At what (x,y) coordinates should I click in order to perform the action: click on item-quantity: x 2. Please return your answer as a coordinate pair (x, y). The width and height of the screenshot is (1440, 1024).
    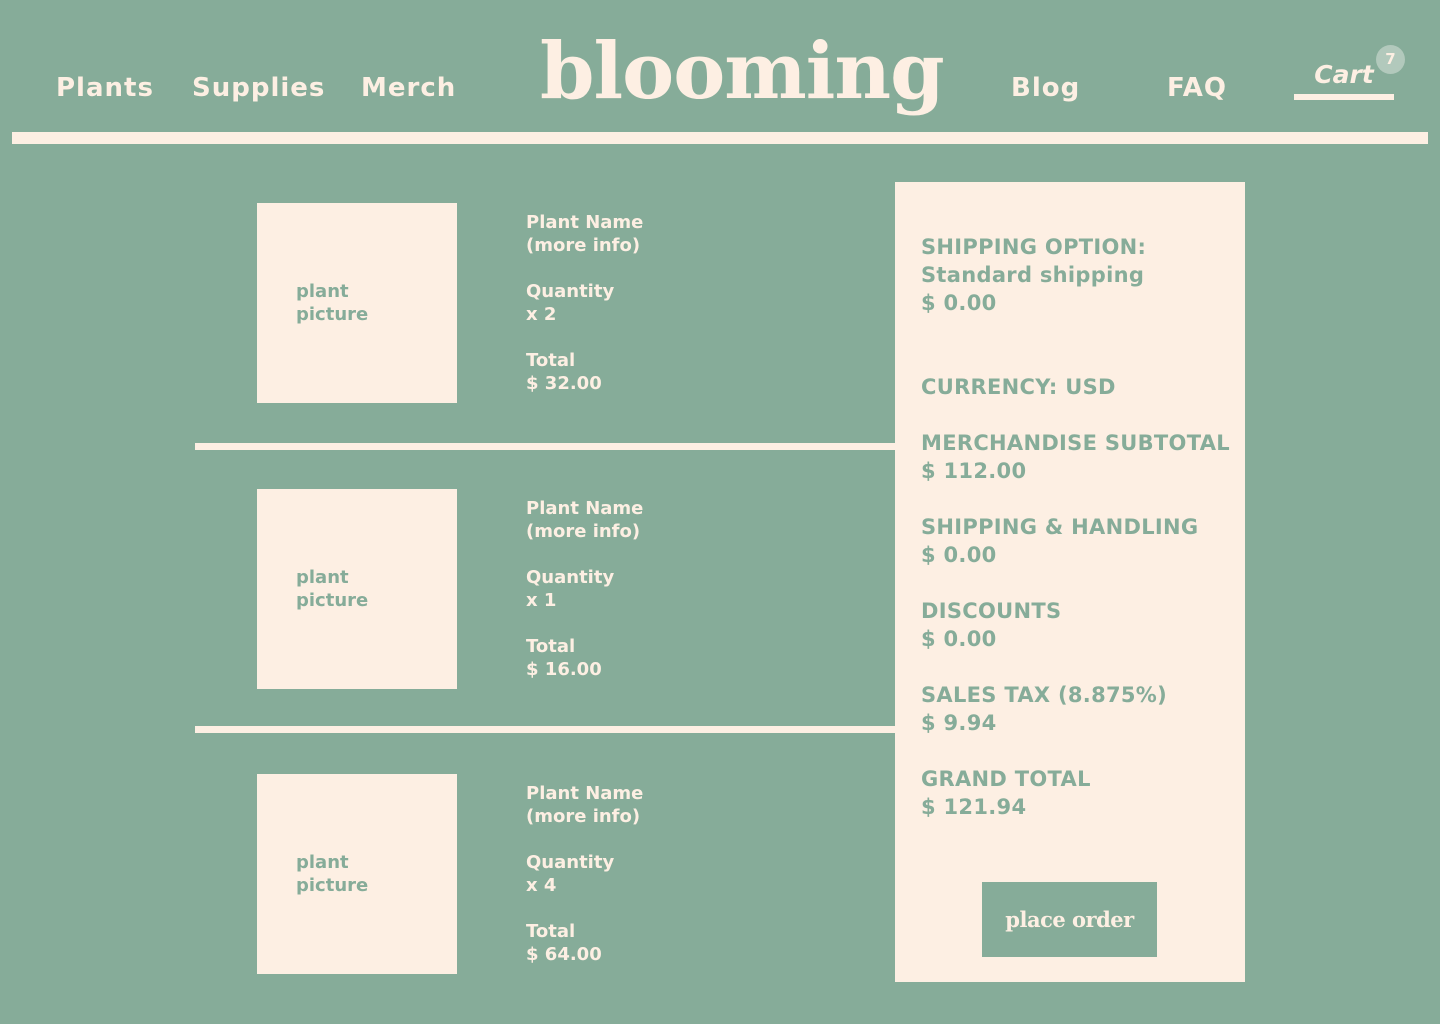
    Looking at the image, I should click on (541, 314).